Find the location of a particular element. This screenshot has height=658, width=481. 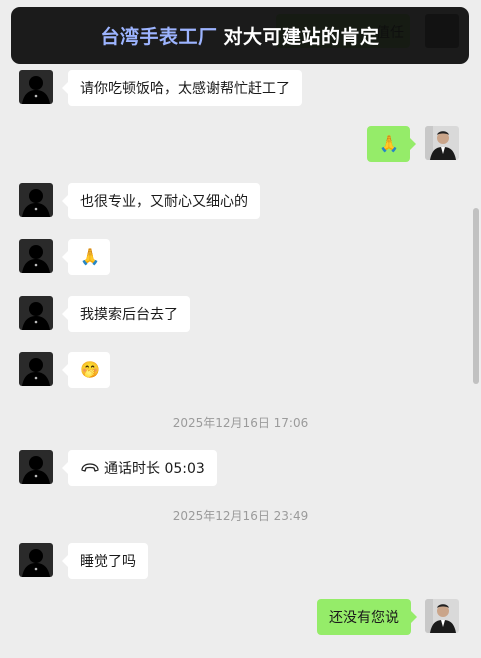

phone-hangup-icon is located at coordinates (90, 468).